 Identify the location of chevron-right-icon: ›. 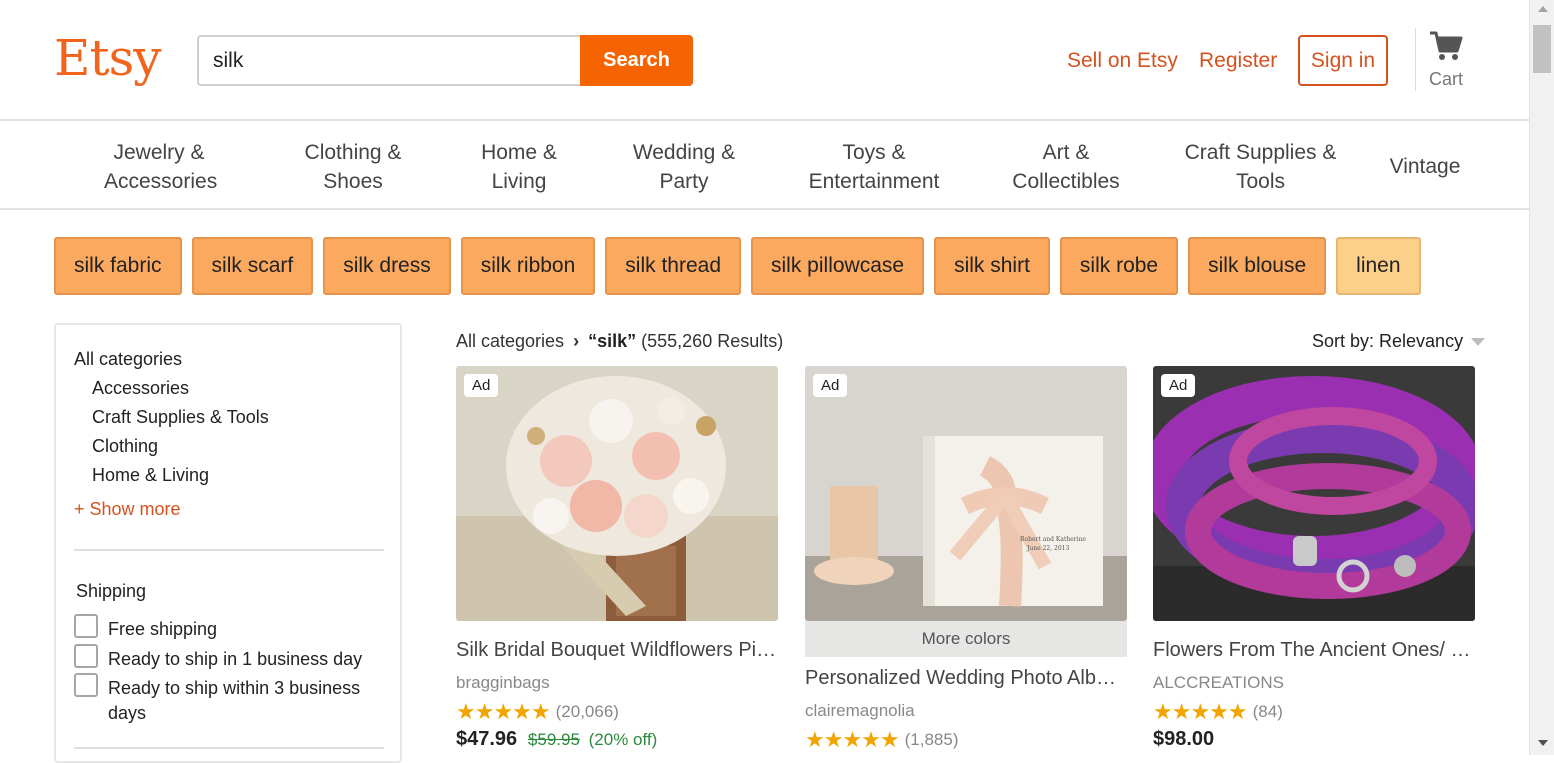
(576, 341).